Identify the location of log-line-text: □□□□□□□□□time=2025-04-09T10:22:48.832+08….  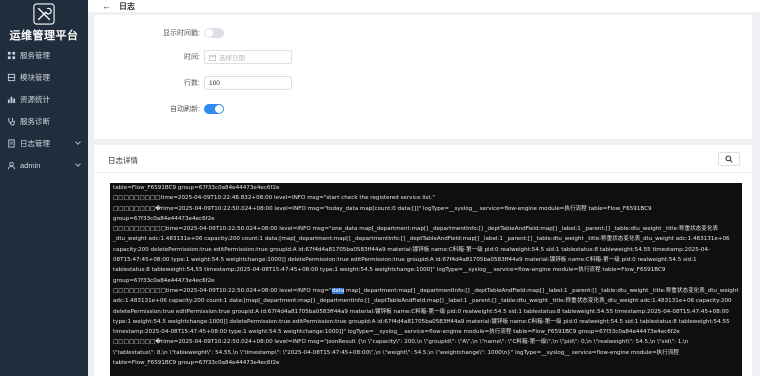
(274, 198).